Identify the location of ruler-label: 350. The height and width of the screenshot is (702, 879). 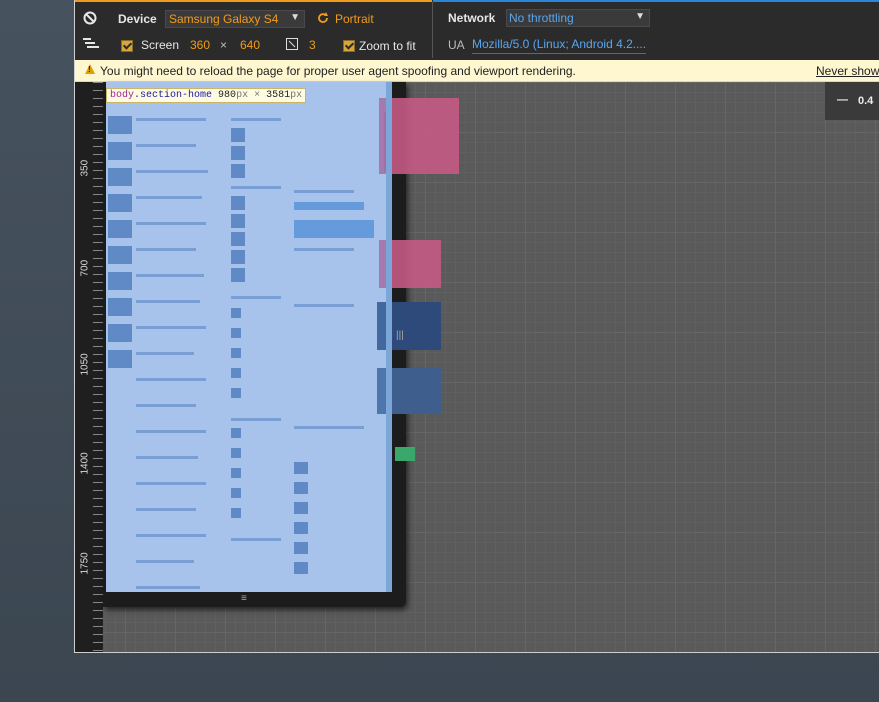
(85, 168).